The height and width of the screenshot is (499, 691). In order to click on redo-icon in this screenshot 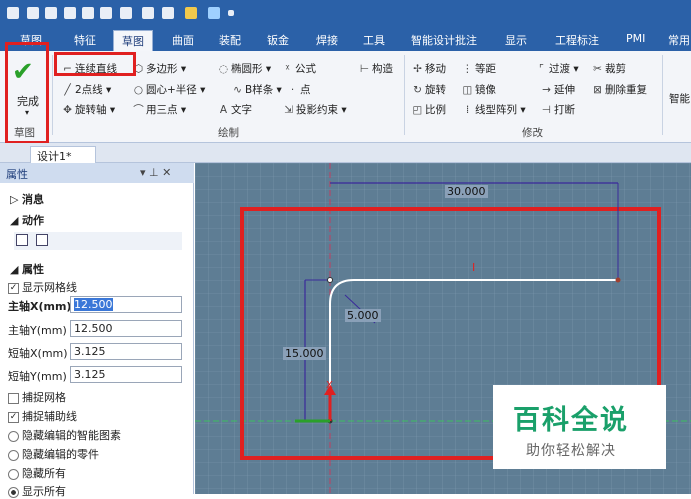, I will do `click(168, 13)`.